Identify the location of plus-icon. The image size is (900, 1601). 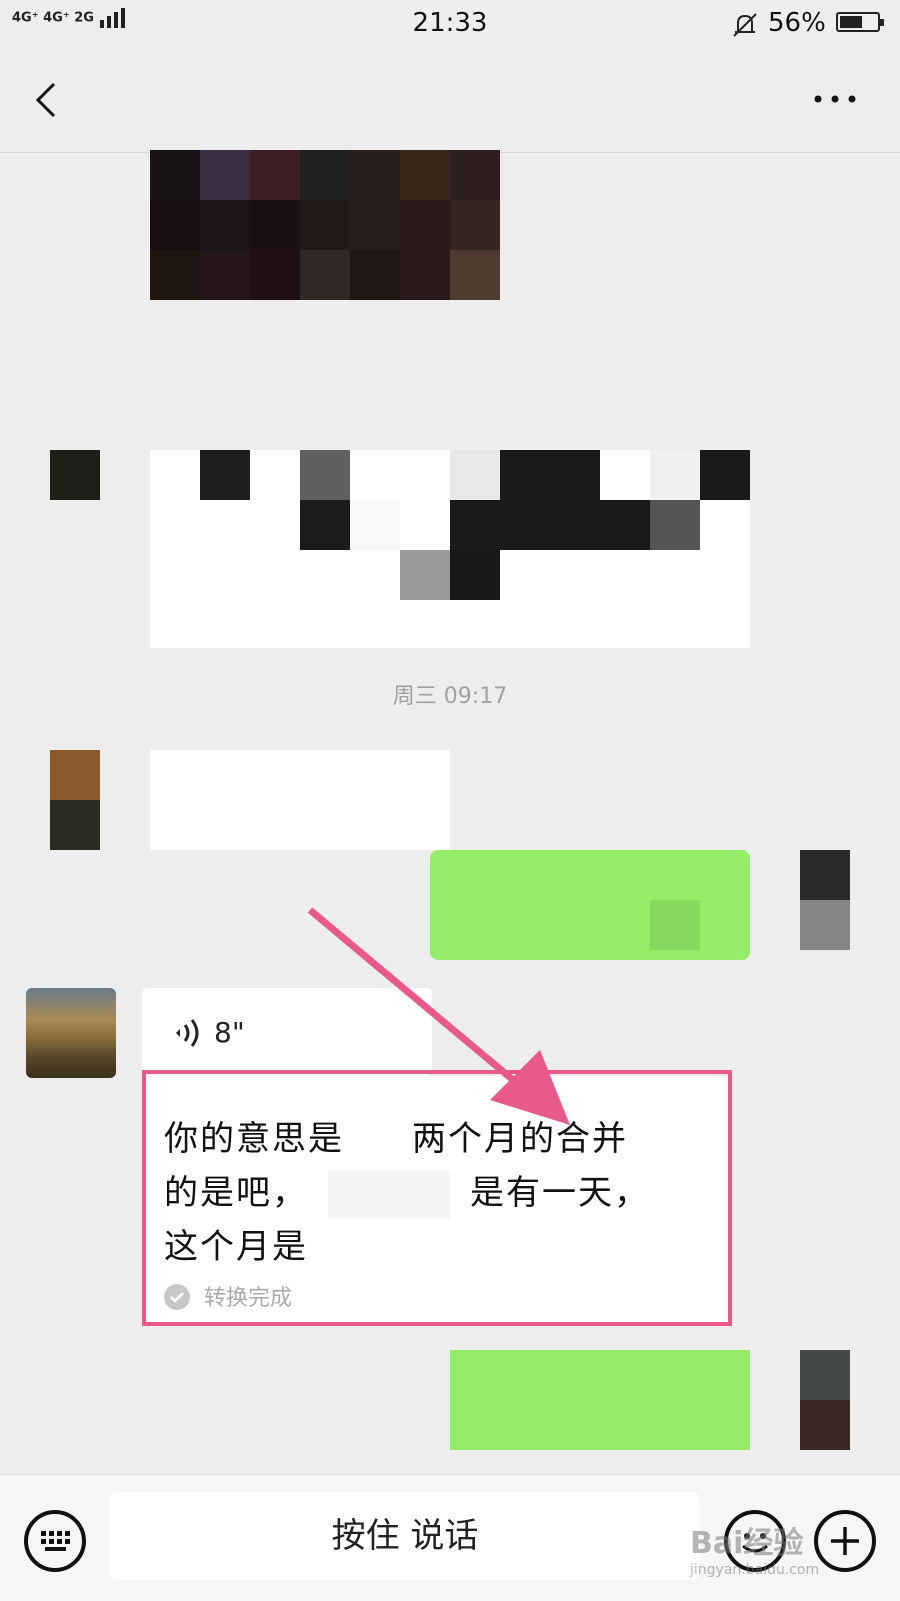
(845, 1541).